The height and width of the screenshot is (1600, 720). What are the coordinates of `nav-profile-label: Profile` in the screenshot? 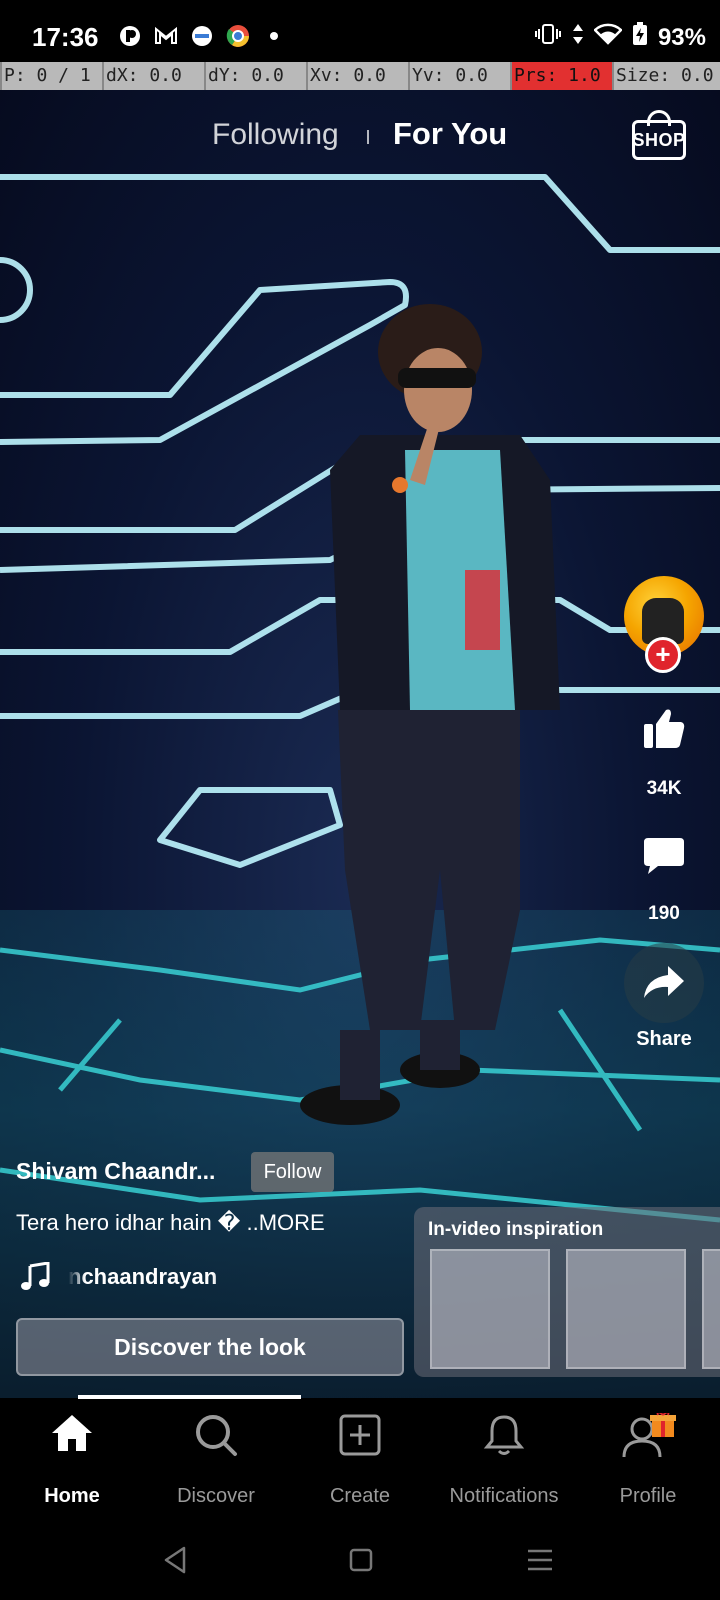 It's located at (648, 1496).